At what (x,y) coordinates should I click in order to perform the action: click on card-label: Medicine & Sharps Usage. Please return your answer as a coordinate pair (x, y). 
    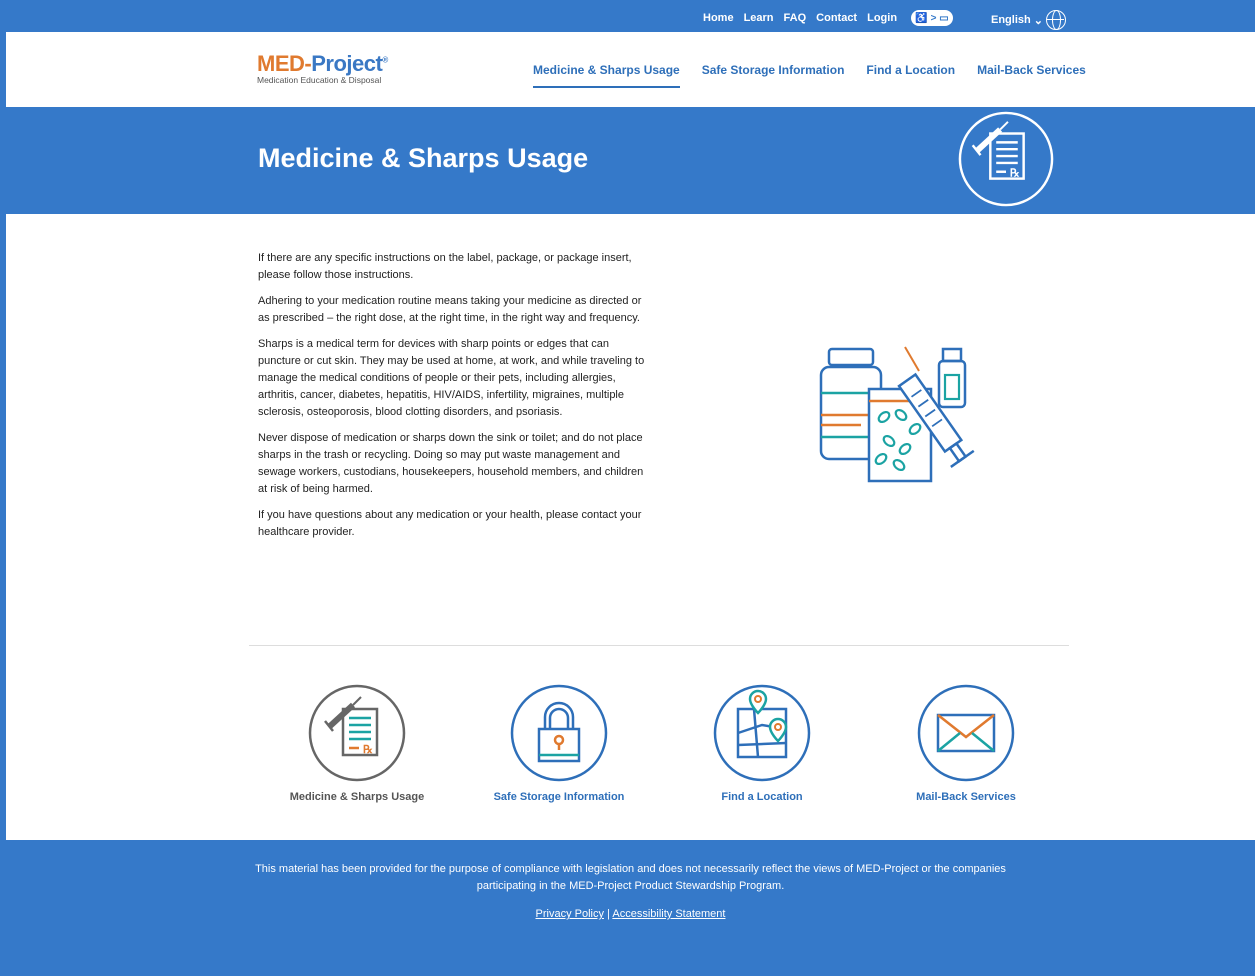
    Looking at the image, I should click on (357, 797).